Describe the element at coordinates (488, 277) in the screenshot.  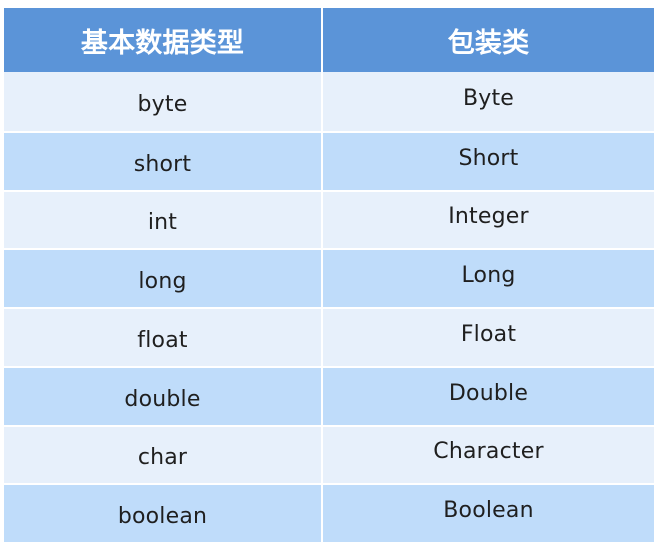
I see `cell-wrapper-long: Long` at that location.